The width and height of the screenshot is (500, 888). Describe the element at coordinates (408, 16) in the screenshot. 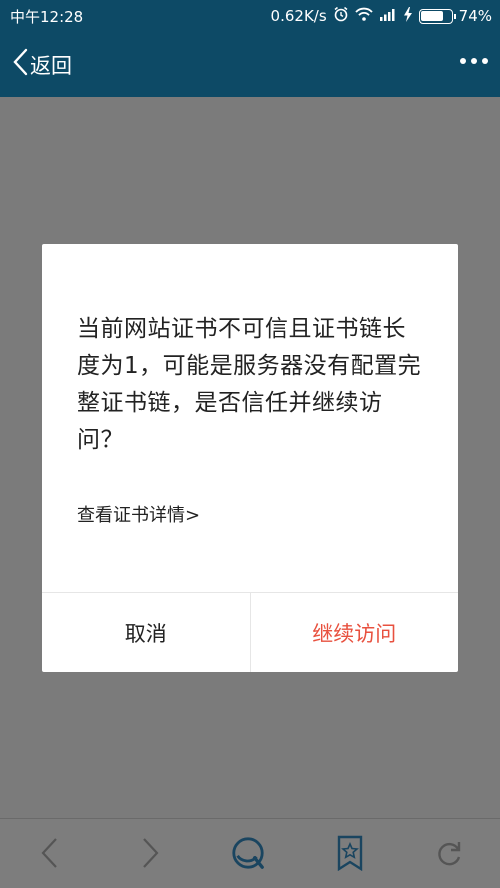

I see `charging-icon` at that location.